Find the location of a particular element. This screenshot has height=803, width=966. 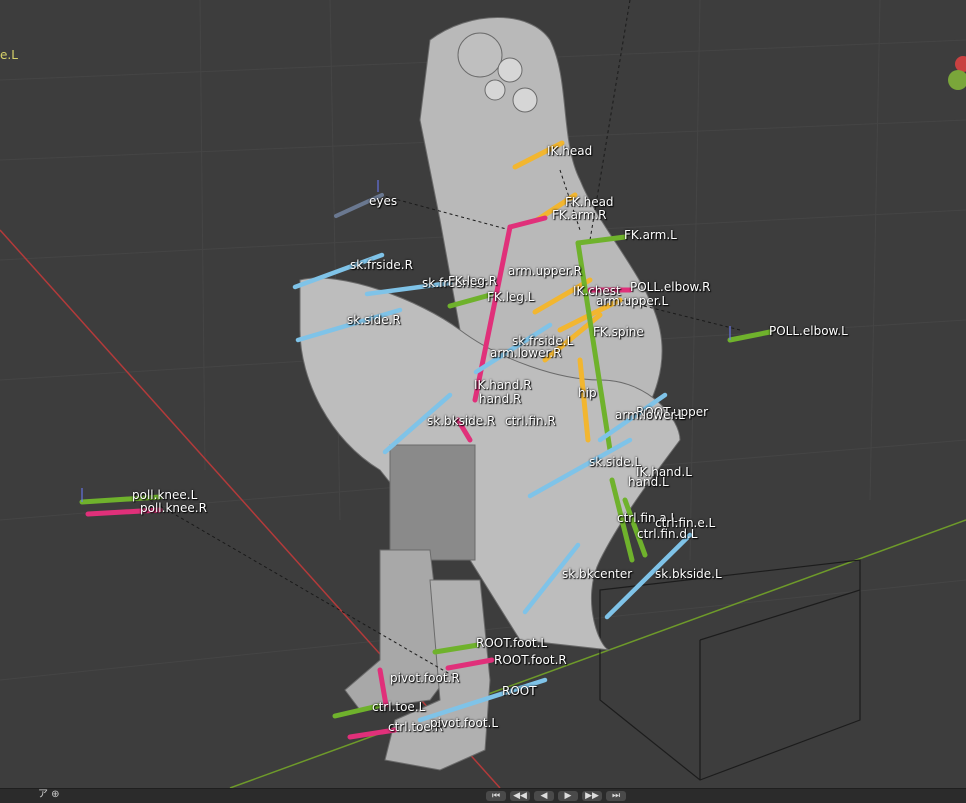

playback-button-5: ⏭ is located at coordinates (616, 796).